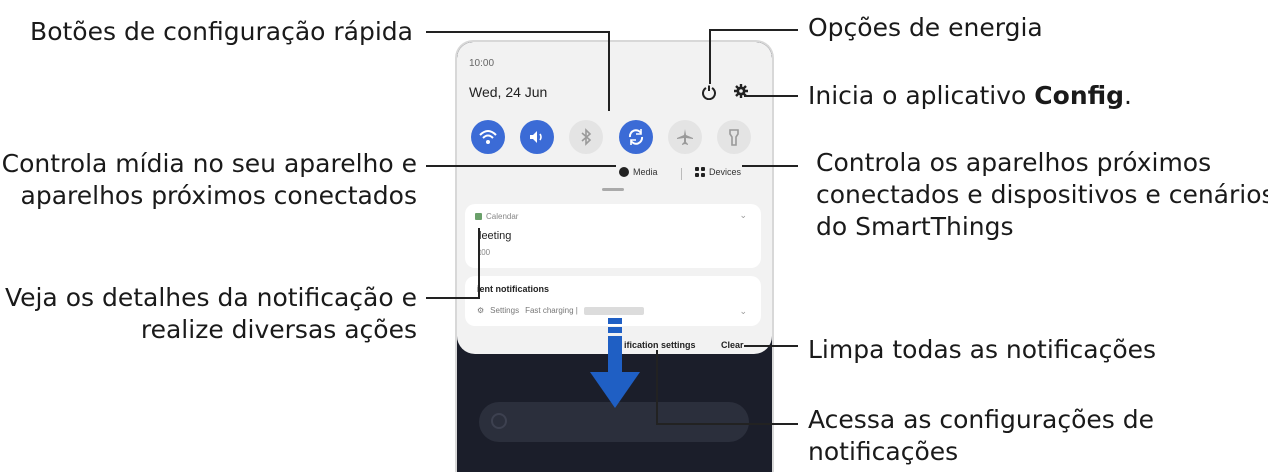 The image size is (1268, 472). Describe the element at coordinates (645, 172) in the screenshot. I see `media-label: Media` at that location.